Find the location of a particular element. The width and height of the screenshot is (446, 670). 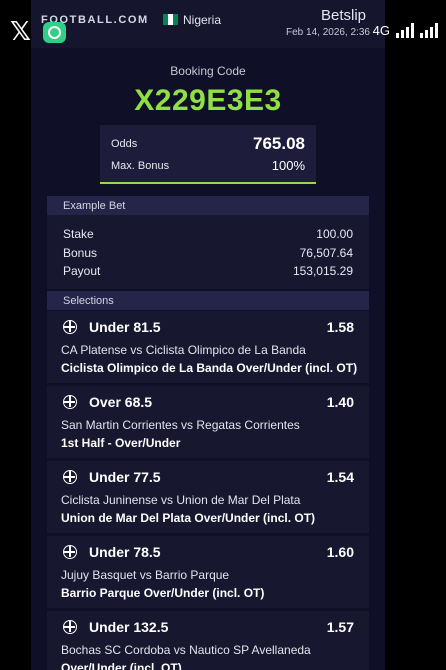

status-bar-right: 4G is located at coordinates (405, 30).